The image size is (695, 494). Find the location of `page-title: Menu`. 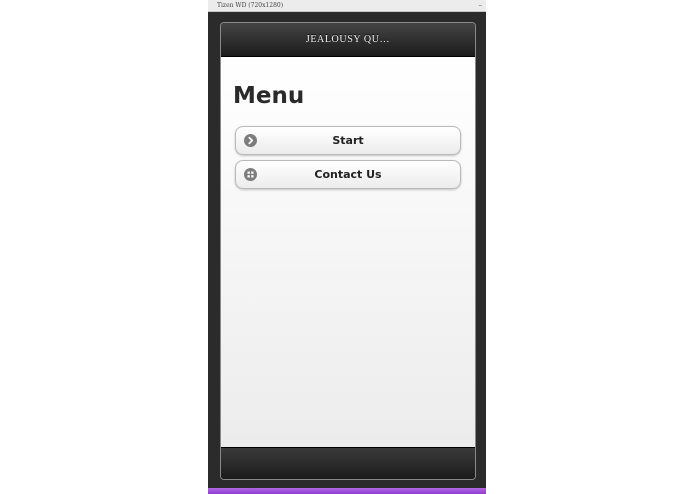

page-title: Menu is located at coordinates (269, 96).